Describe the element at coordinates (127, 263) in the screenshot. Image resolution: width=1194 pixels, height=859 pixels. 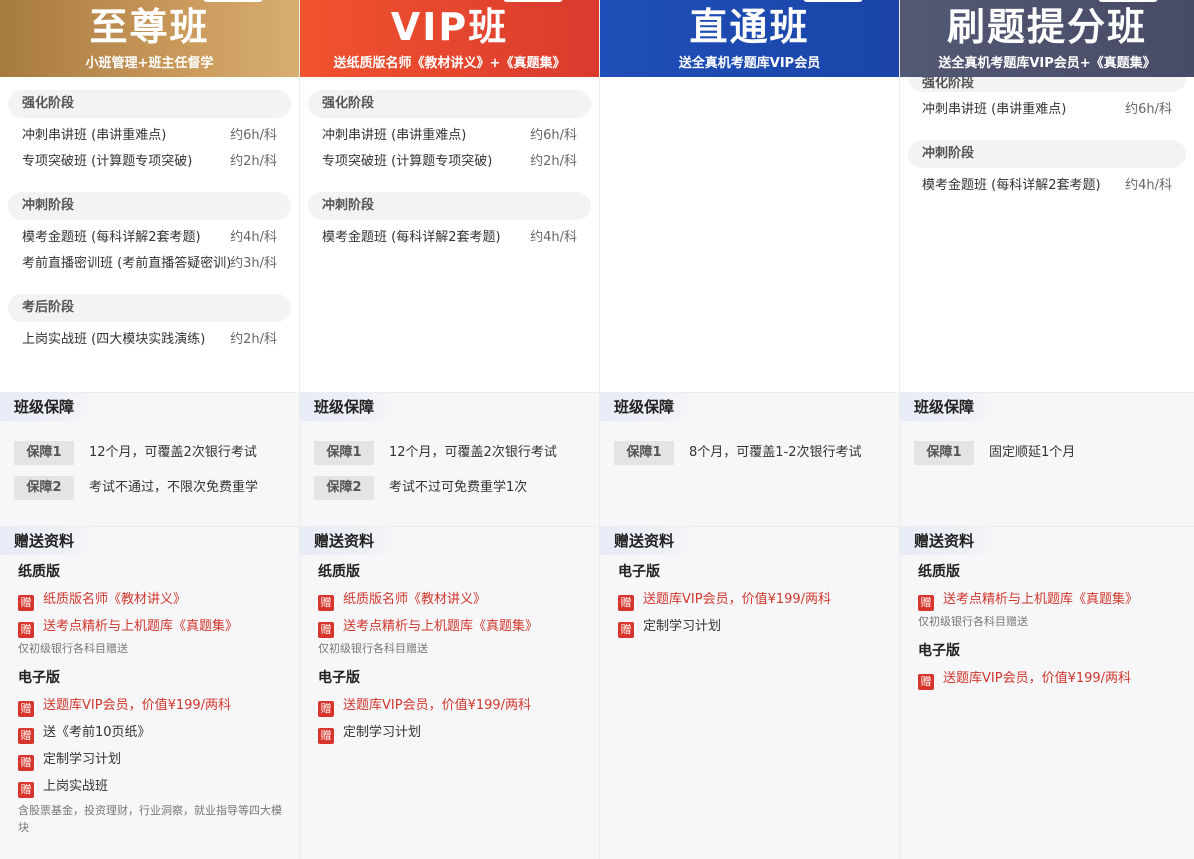
I see `course-name: 考前直播密训班 (考前直播答疑密训)` at that location.